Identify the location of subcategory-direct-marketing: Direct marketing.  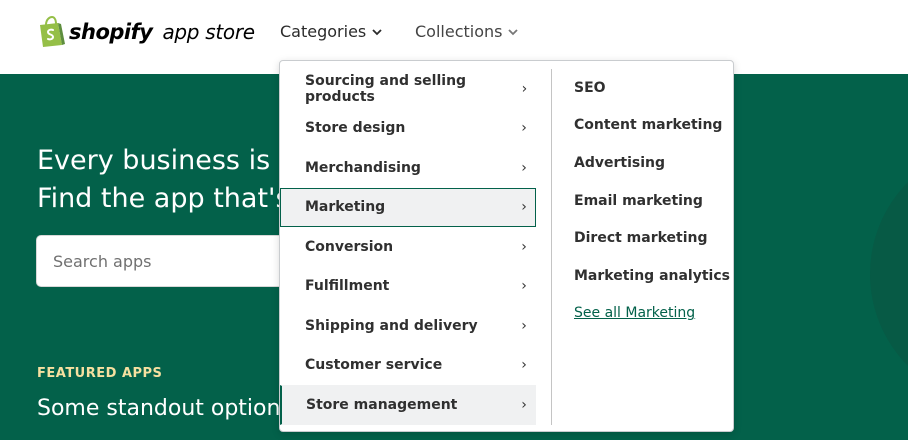
(652, 238).